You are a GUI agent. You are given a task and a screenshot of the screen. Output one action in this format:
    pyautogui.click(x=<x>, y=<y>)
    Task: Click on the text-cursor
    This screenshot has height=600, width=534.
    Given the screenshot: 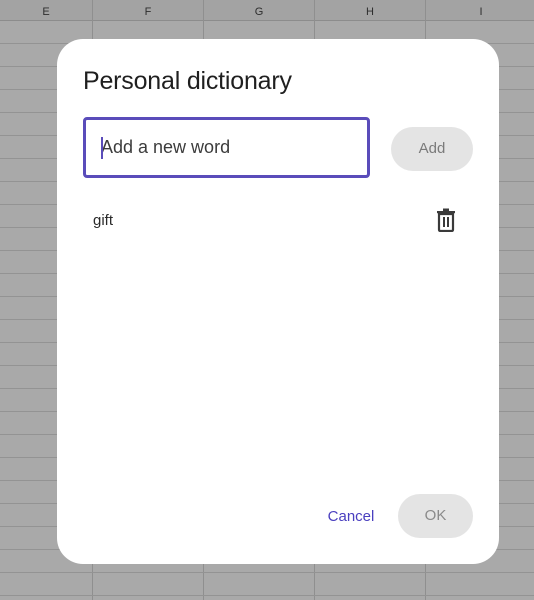 What is the action you would take?
    pyautogui.click(x=102, y=148)
    